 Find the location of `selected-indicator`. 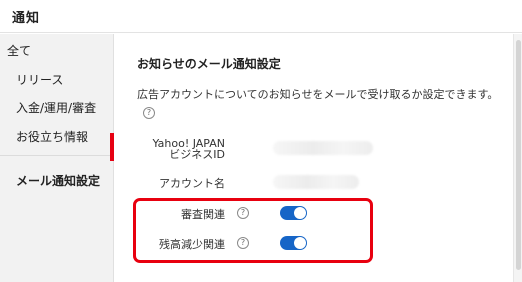

selected-indicator is located at coordinates (112, 147).